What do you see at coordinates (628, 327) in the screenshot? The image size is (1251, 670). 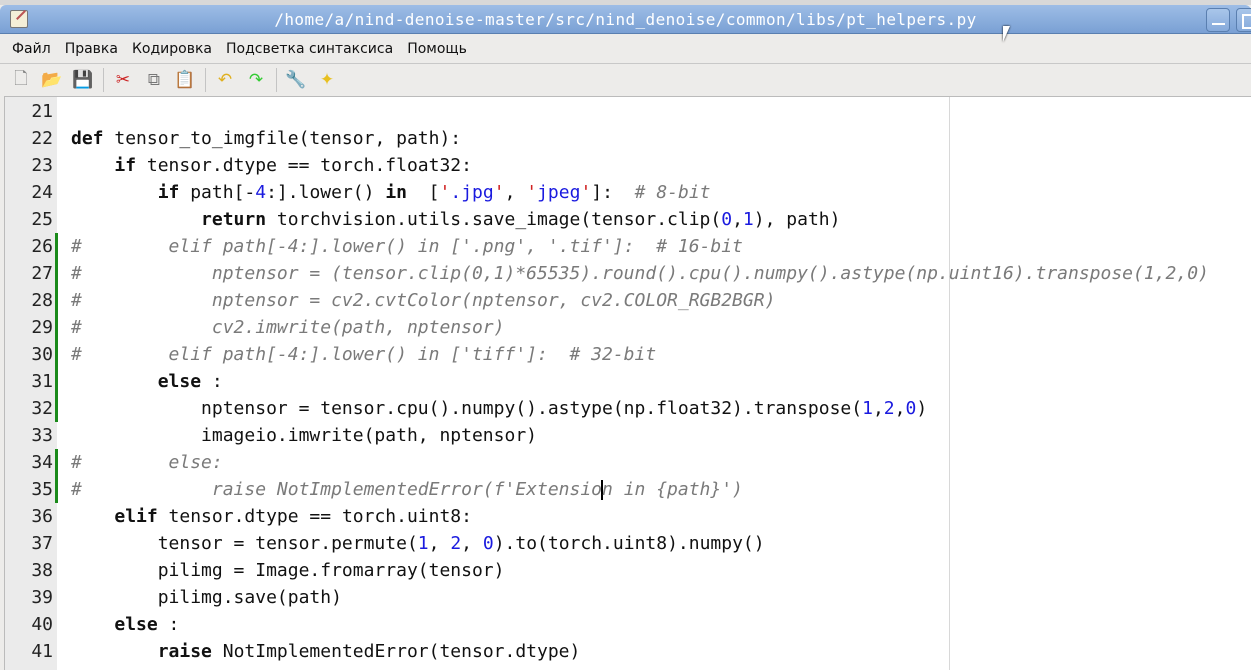 I see `code-line: 29 # cv2.imwrite(path, nptensor)` at bounding box center [628, 327].